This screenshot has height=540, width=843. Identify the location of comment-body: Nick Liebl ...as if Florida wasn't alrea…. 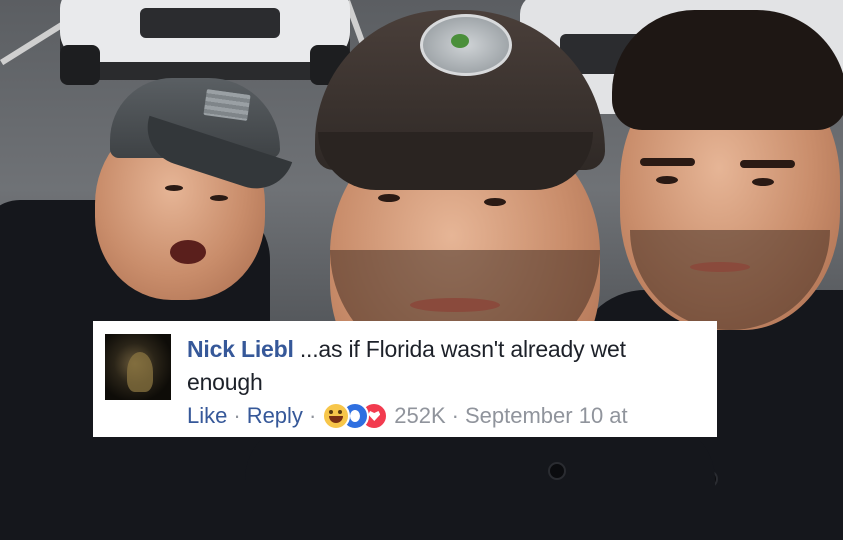
(444, 366).